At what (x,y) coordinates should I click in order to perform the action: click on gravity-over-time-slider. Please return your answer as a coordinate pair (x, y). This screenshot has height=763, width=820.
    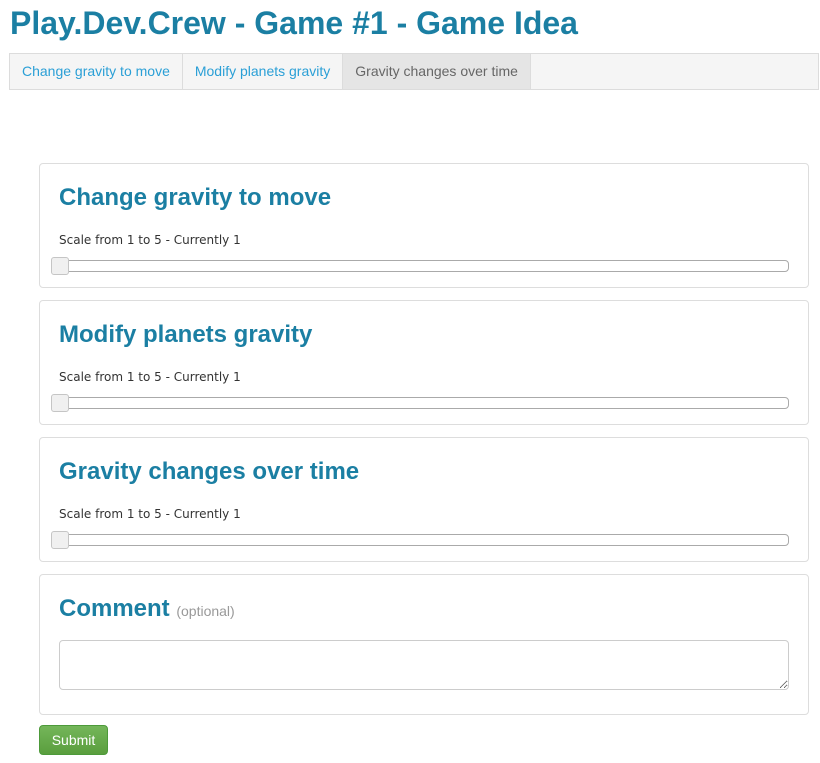
    Looking at the image, I should click on (420, 540).